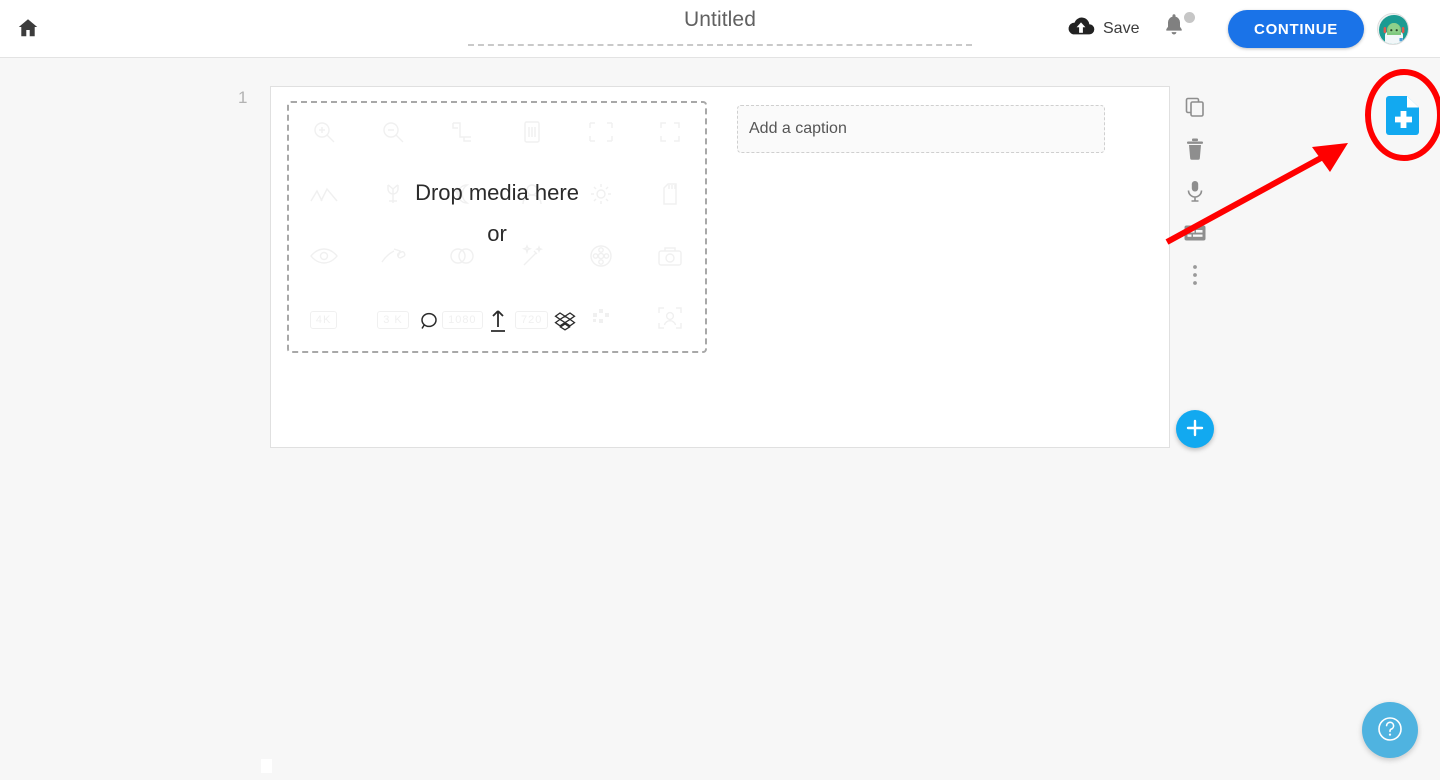 This screenshot has height=780, width=1440. I want to click on subtitles-button, so click(1195, 235).